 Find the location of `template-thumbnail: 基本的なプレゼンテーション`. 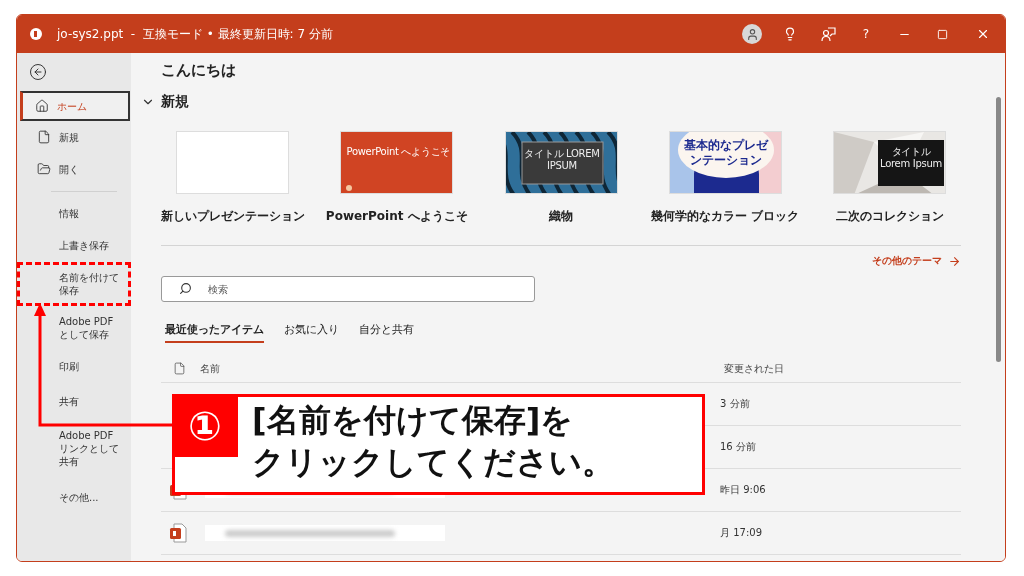

template-thumbnail: 基本的なプレゼンテーション is located at coordinates (725, 162).